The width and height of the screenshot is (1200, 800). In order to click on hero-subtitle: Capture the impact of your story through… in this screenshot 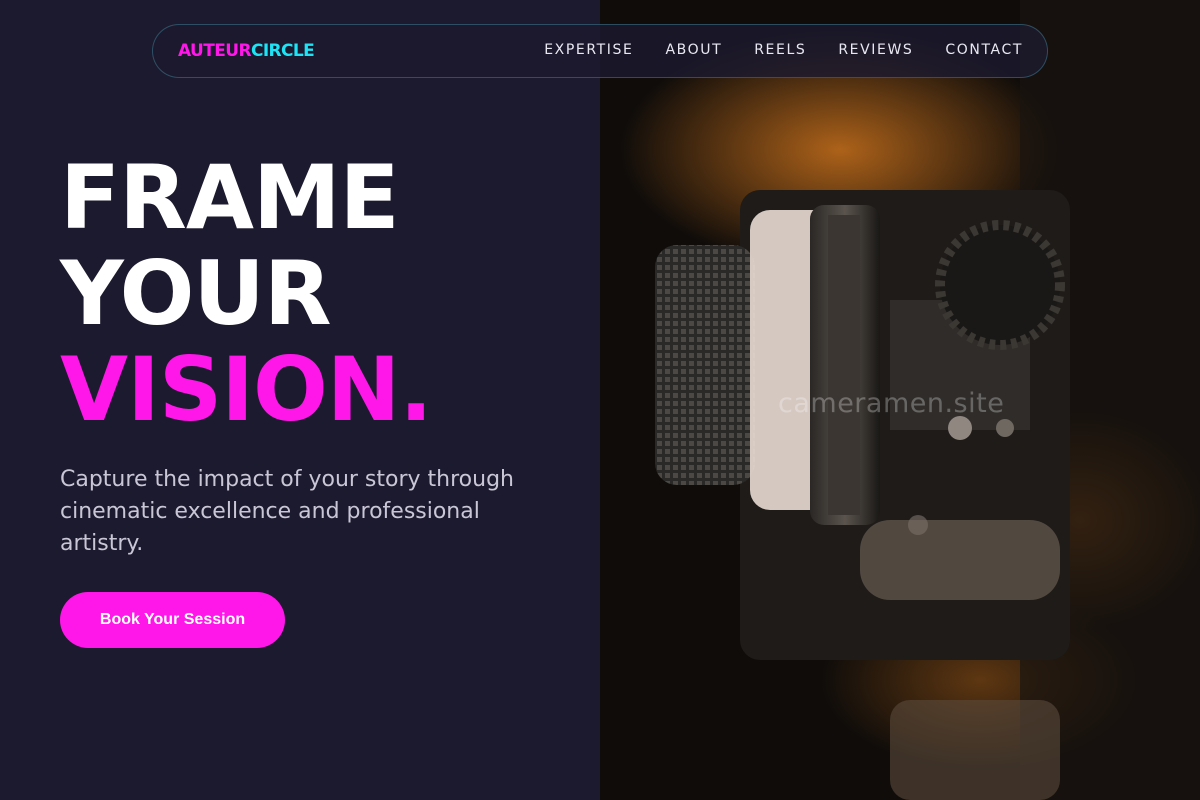, I will do `click(287, 511)`.